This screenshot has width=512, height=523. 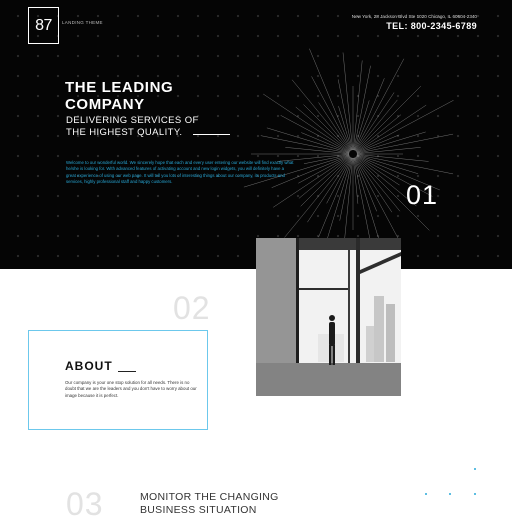 What do you see at coordinates (209, 497) in the screenshot?
I see `section3-title-line1: MONITOR THE CHANGING` at bounding box center [209, 497].